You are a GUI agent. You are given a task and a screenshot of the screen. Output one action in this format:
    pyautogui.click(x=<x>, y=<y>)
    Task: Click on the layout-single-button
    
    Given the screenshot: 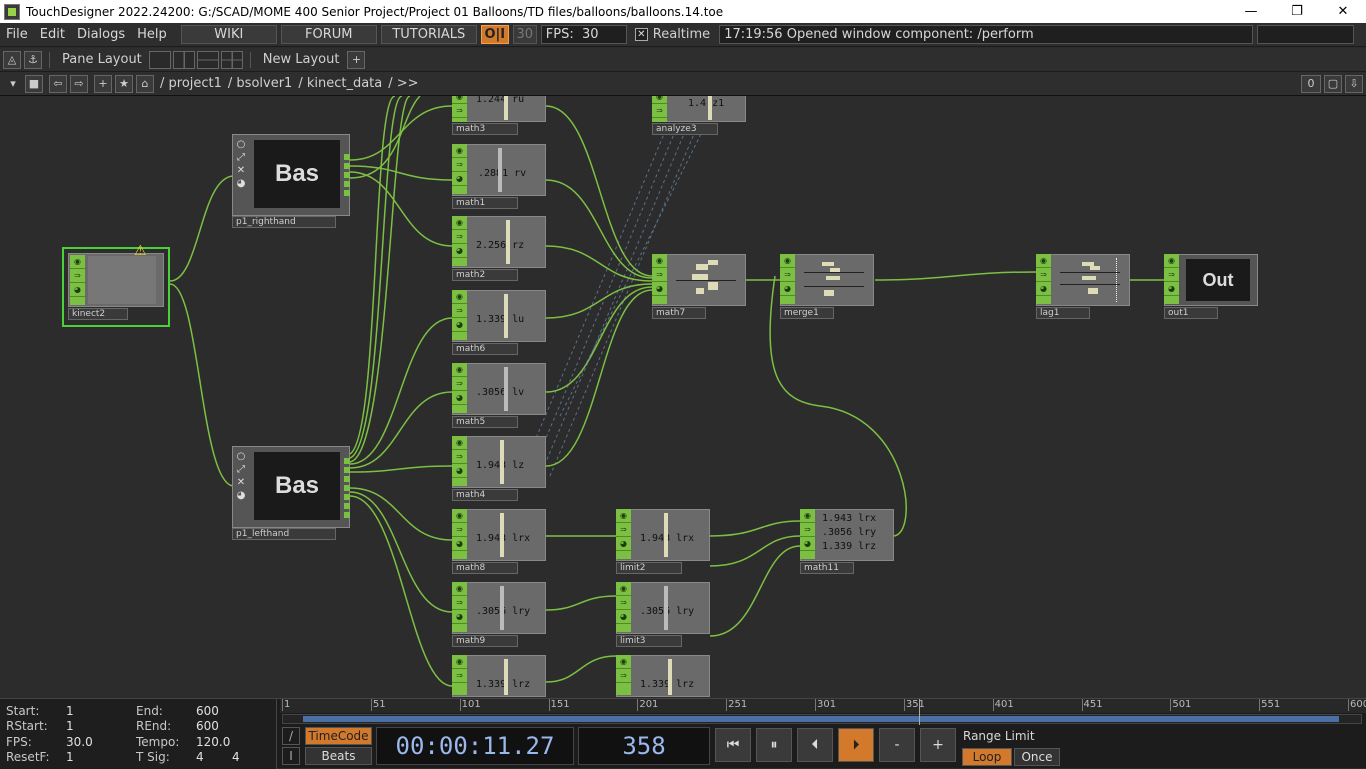 What is the action you would take?
    pyautogui.click(x=159, y=59)
    